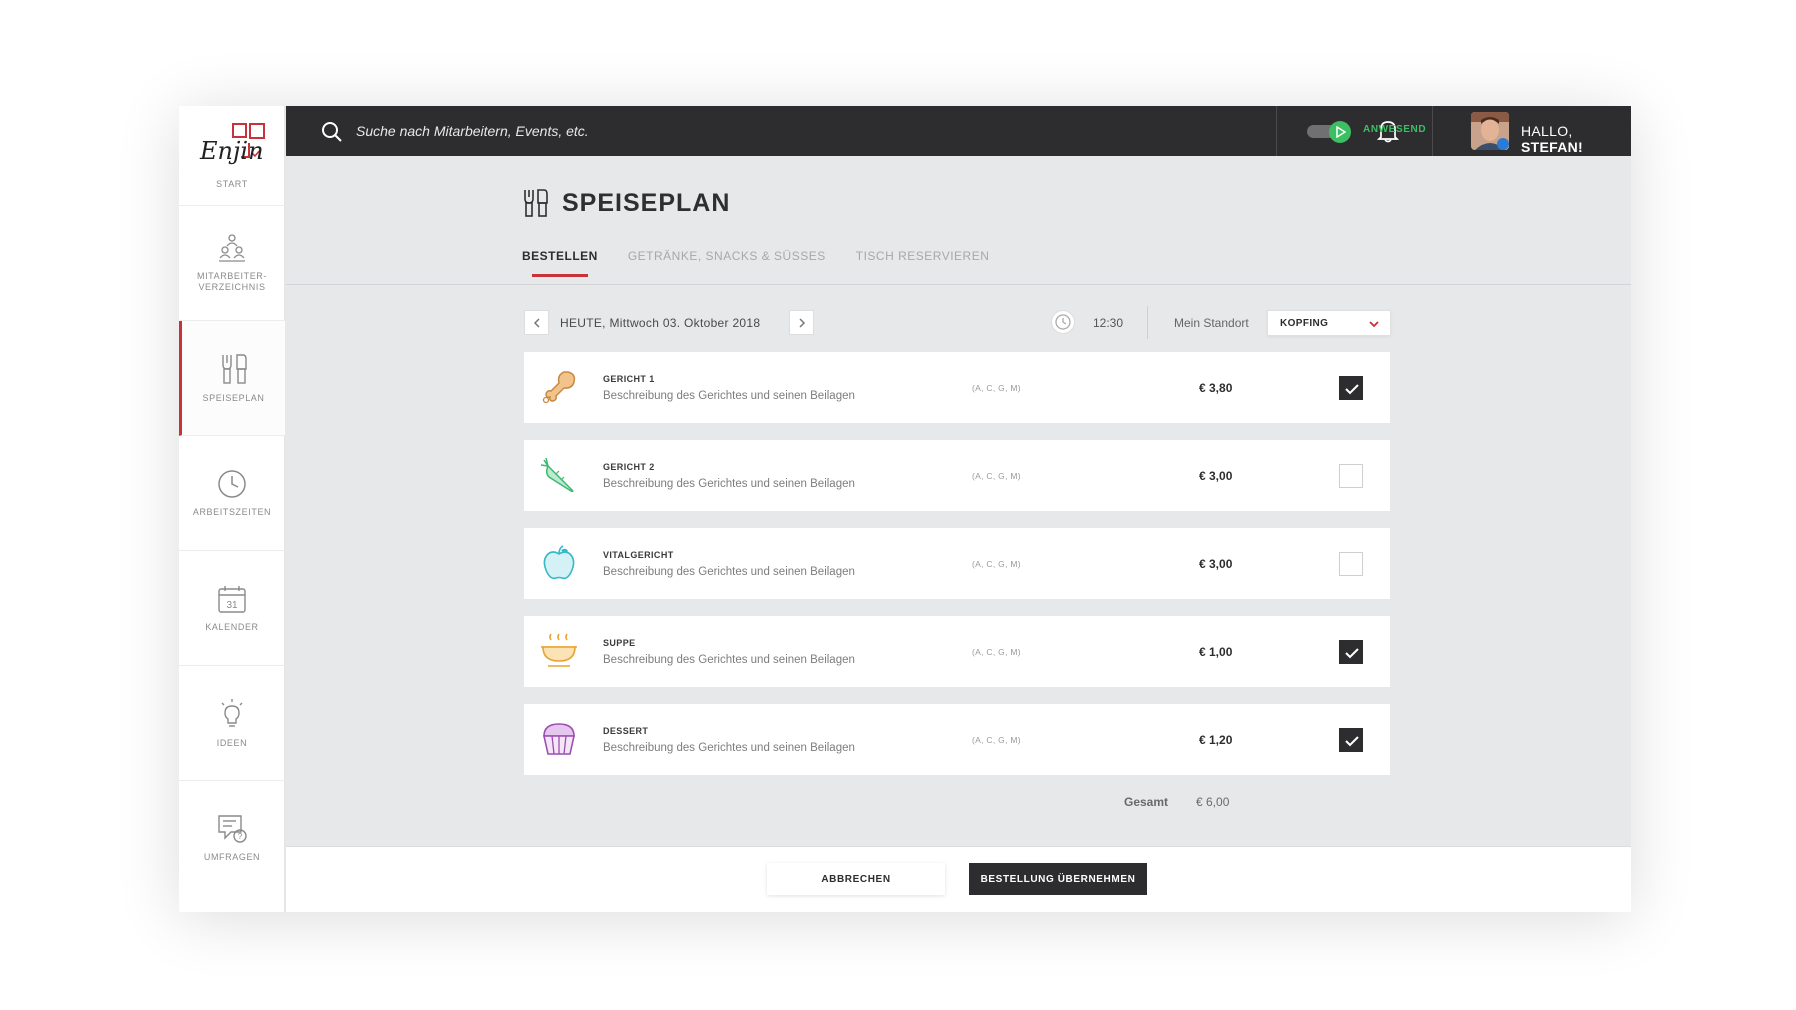 The height and width of the screenshot is (1010, 1796). Describe the element at coordinates (958, 879) in the screenshot. I see `order-footer: ABBRECHEN BESTELLUNG ÜBERNEHMEN` at that location.